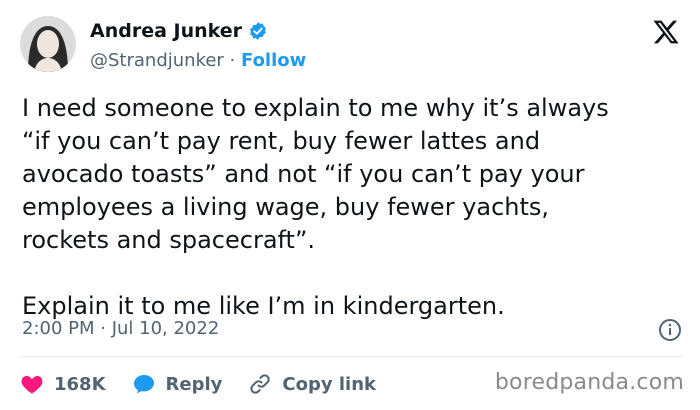 The height and width of the screenshot is (410, 700). I want to click on heart-icon, so click(32, 385).